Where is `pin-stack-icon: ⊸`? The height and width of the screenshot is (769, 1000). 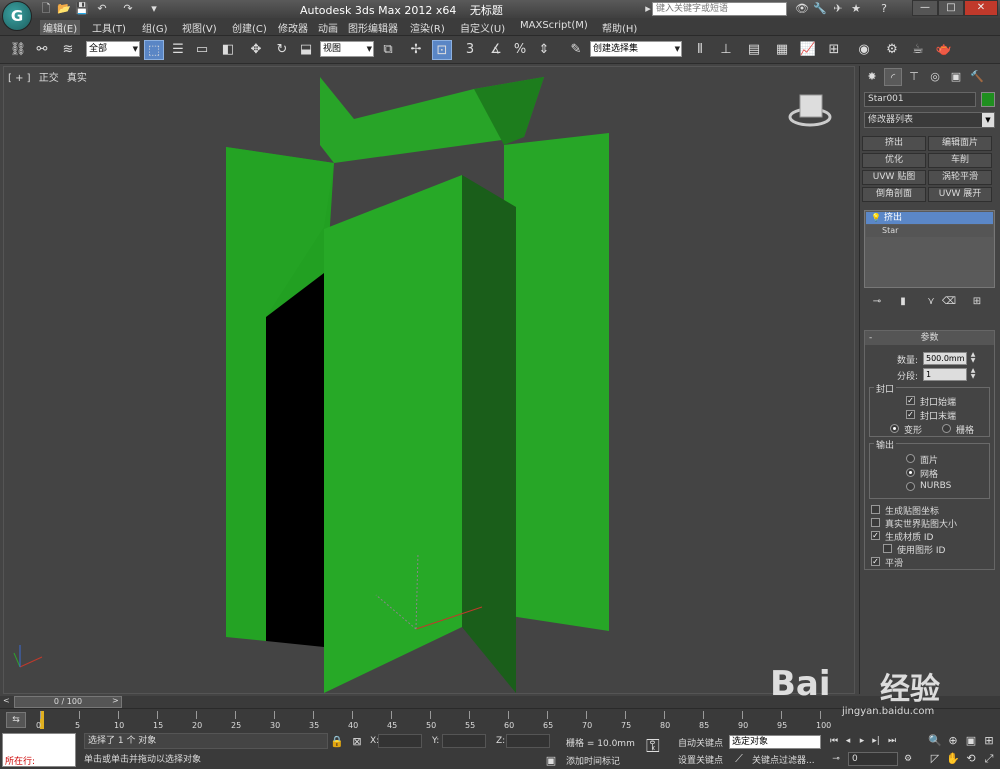
pin-stack-icon: ⊸ is located at coordinates (877, 302).